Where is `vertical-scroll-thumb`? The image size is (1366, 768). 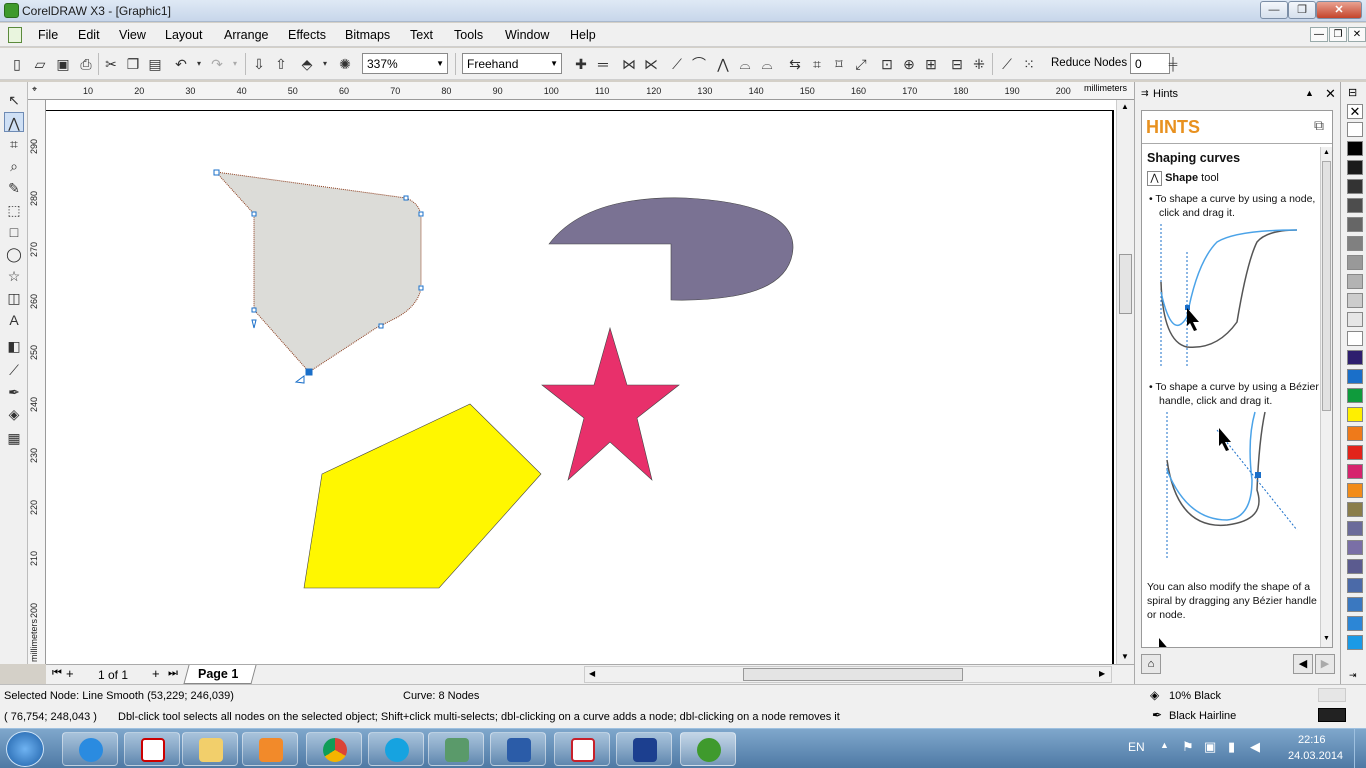
vertical-scroll-thumb is located at coordinates (1125, 284).